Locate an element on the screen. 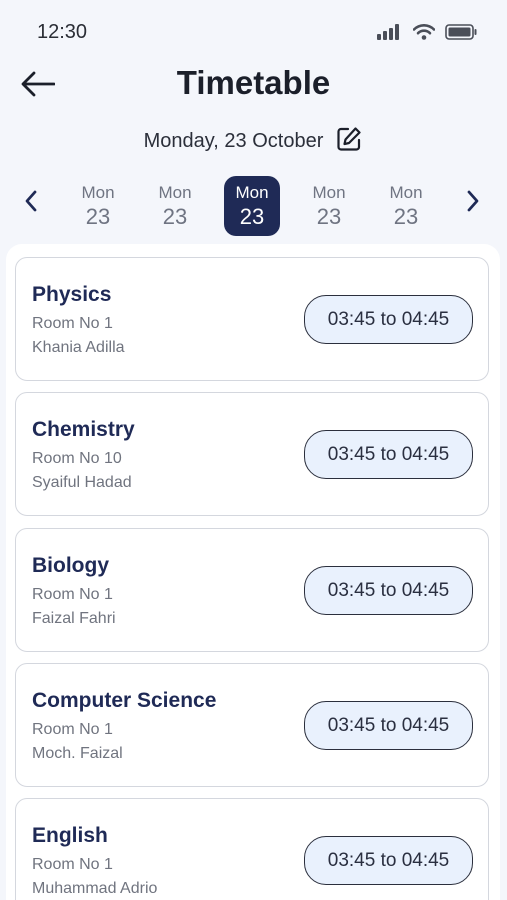 This screenshot has width=507, height=900. edit-date-button is located at coordinates (349, 141).